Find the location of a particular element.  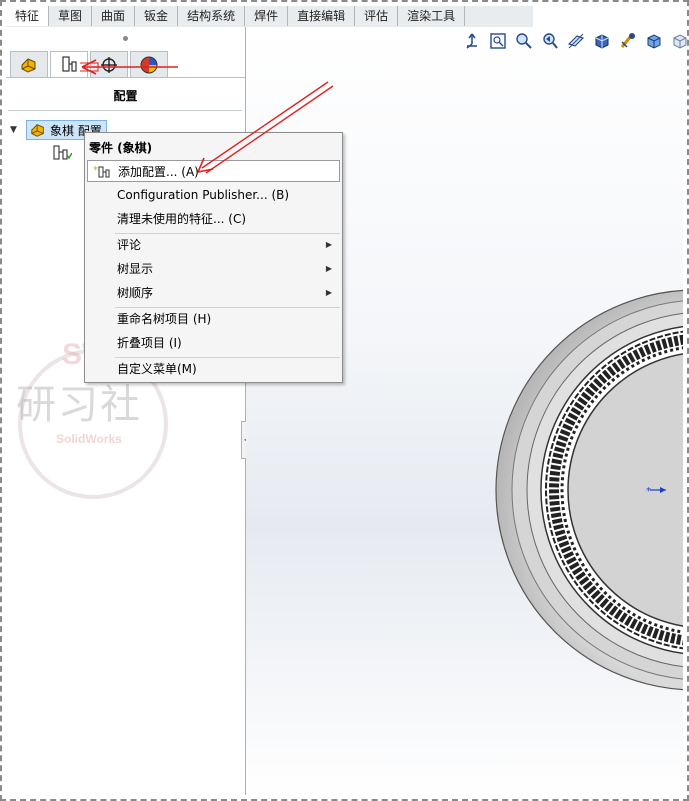

zoom-to-fit-icon is located at coordinates (498, 41).